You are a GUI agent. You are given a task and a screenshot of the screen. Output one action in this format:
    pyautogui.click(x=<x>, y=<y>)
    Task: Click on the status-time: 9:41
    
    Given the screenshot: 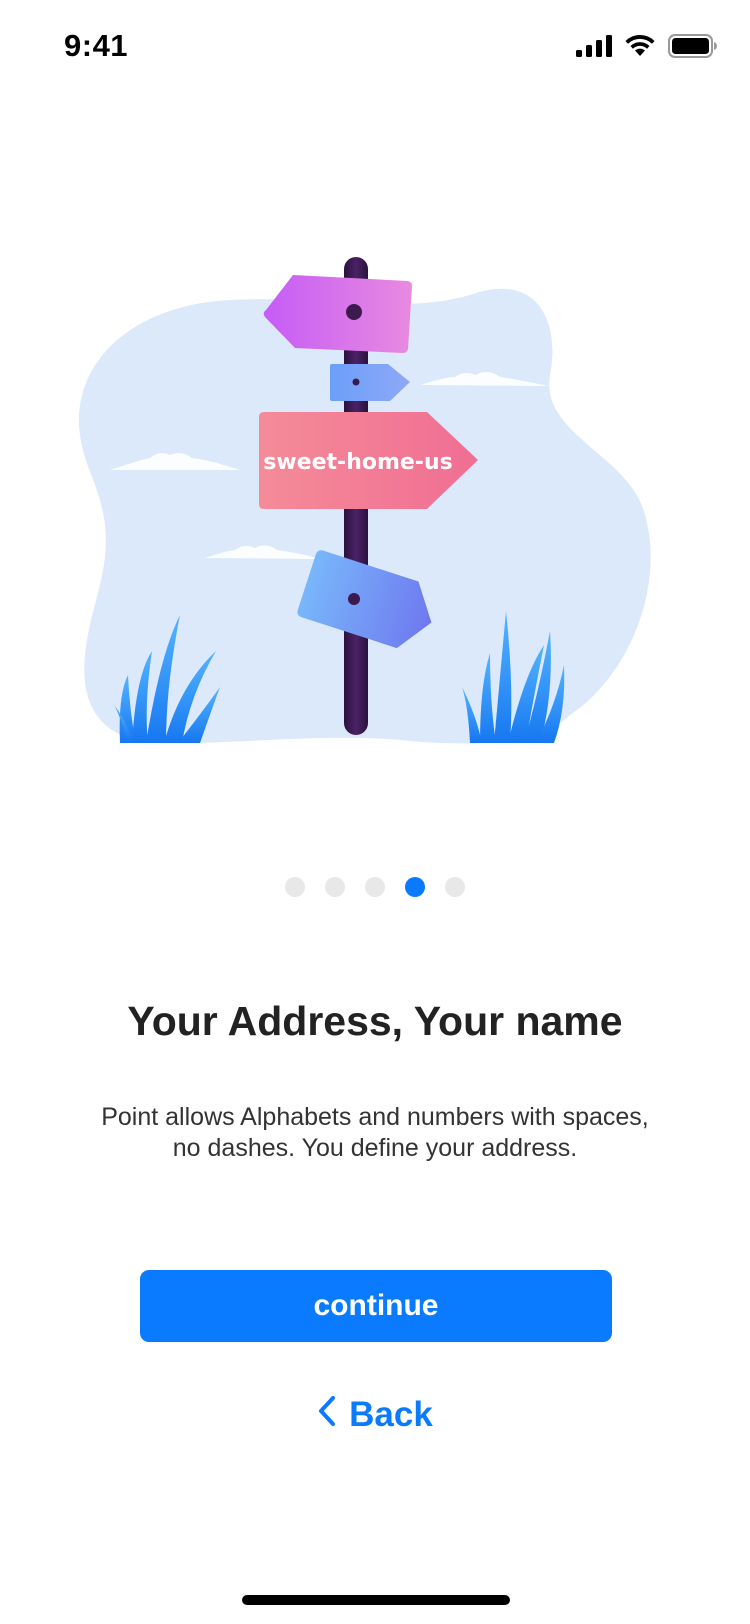 What is the action you would take?
    pyautogui.click(x=96, y=45)
    